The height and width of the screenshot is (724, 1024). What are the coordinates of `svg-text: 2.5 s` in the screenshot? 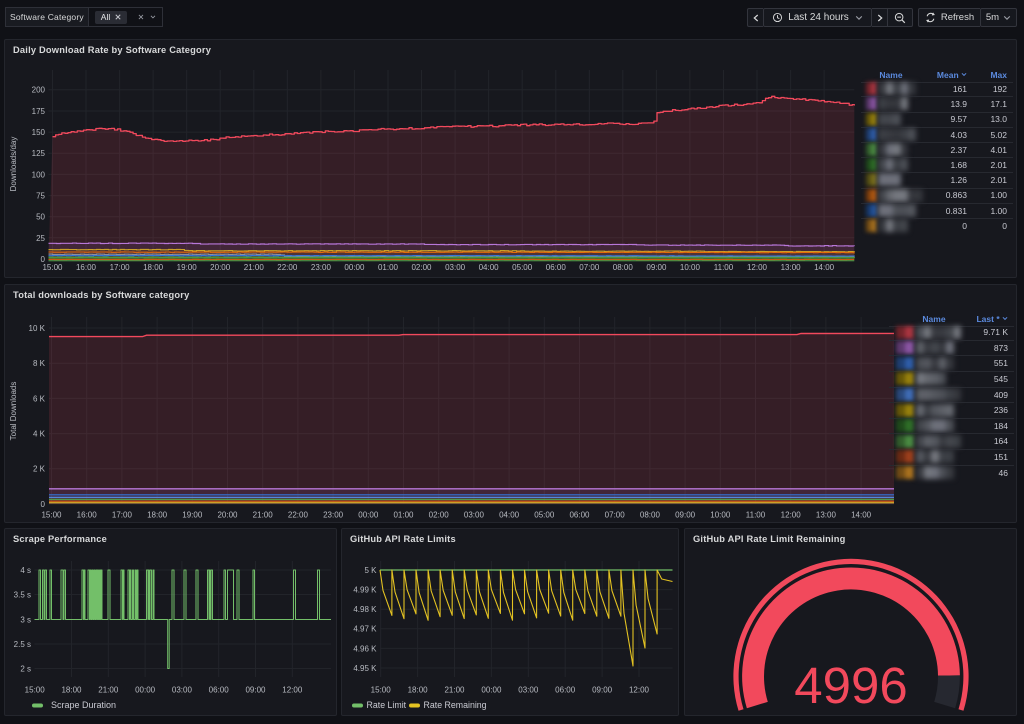 It's located at (22, 644).